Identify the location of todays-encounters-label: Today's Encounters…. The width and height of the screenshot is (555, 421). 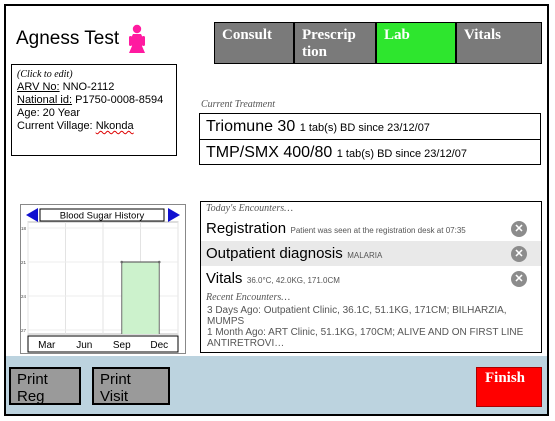
(250, 208).